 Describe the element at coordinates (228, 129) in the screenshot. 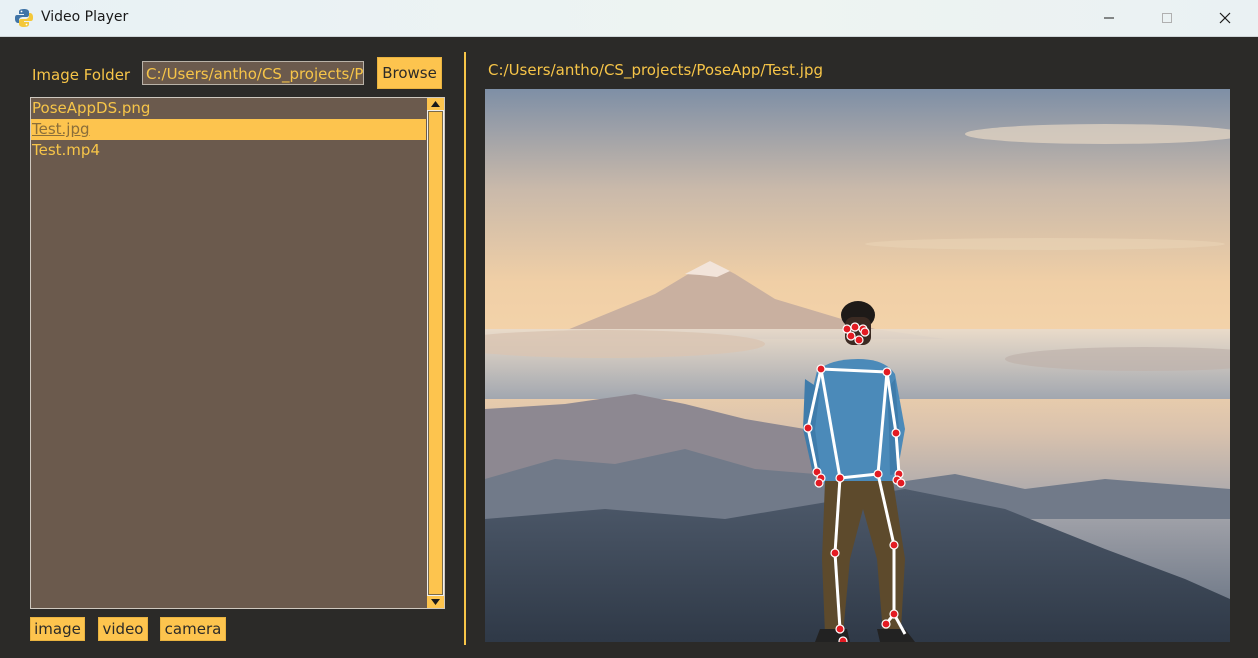

I see `file-list-item-selected: Test.jpg` at that location.